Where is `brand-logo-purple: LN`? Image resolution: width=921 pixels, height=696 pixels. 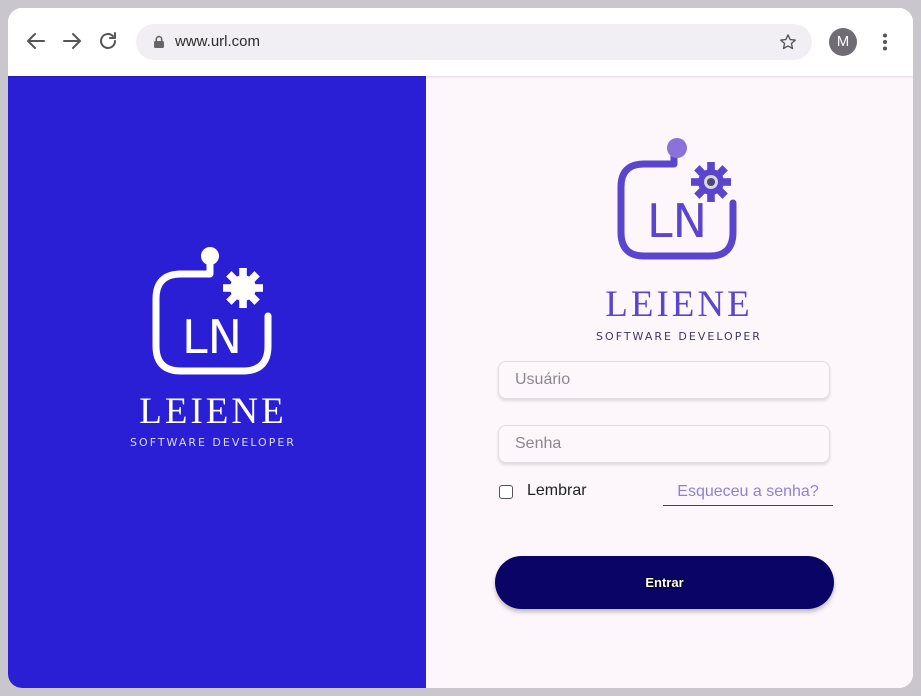
brand-logo-purple: LN is located at coordinates (677, 199).